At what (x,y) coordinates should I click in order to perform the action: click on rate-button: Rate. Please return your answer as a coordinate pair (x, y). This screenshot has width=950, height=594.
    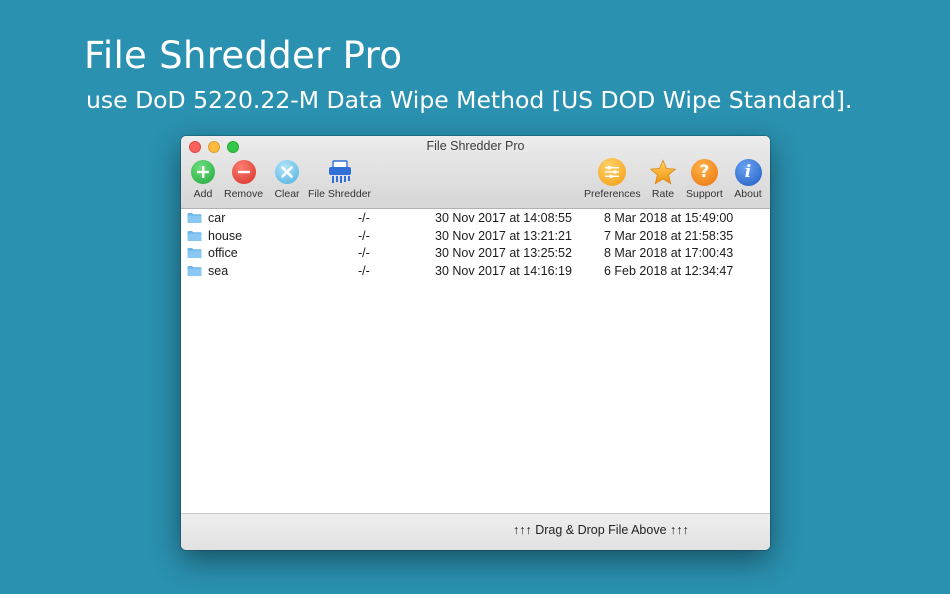
    Looking at the image, I should click on (663, 179).